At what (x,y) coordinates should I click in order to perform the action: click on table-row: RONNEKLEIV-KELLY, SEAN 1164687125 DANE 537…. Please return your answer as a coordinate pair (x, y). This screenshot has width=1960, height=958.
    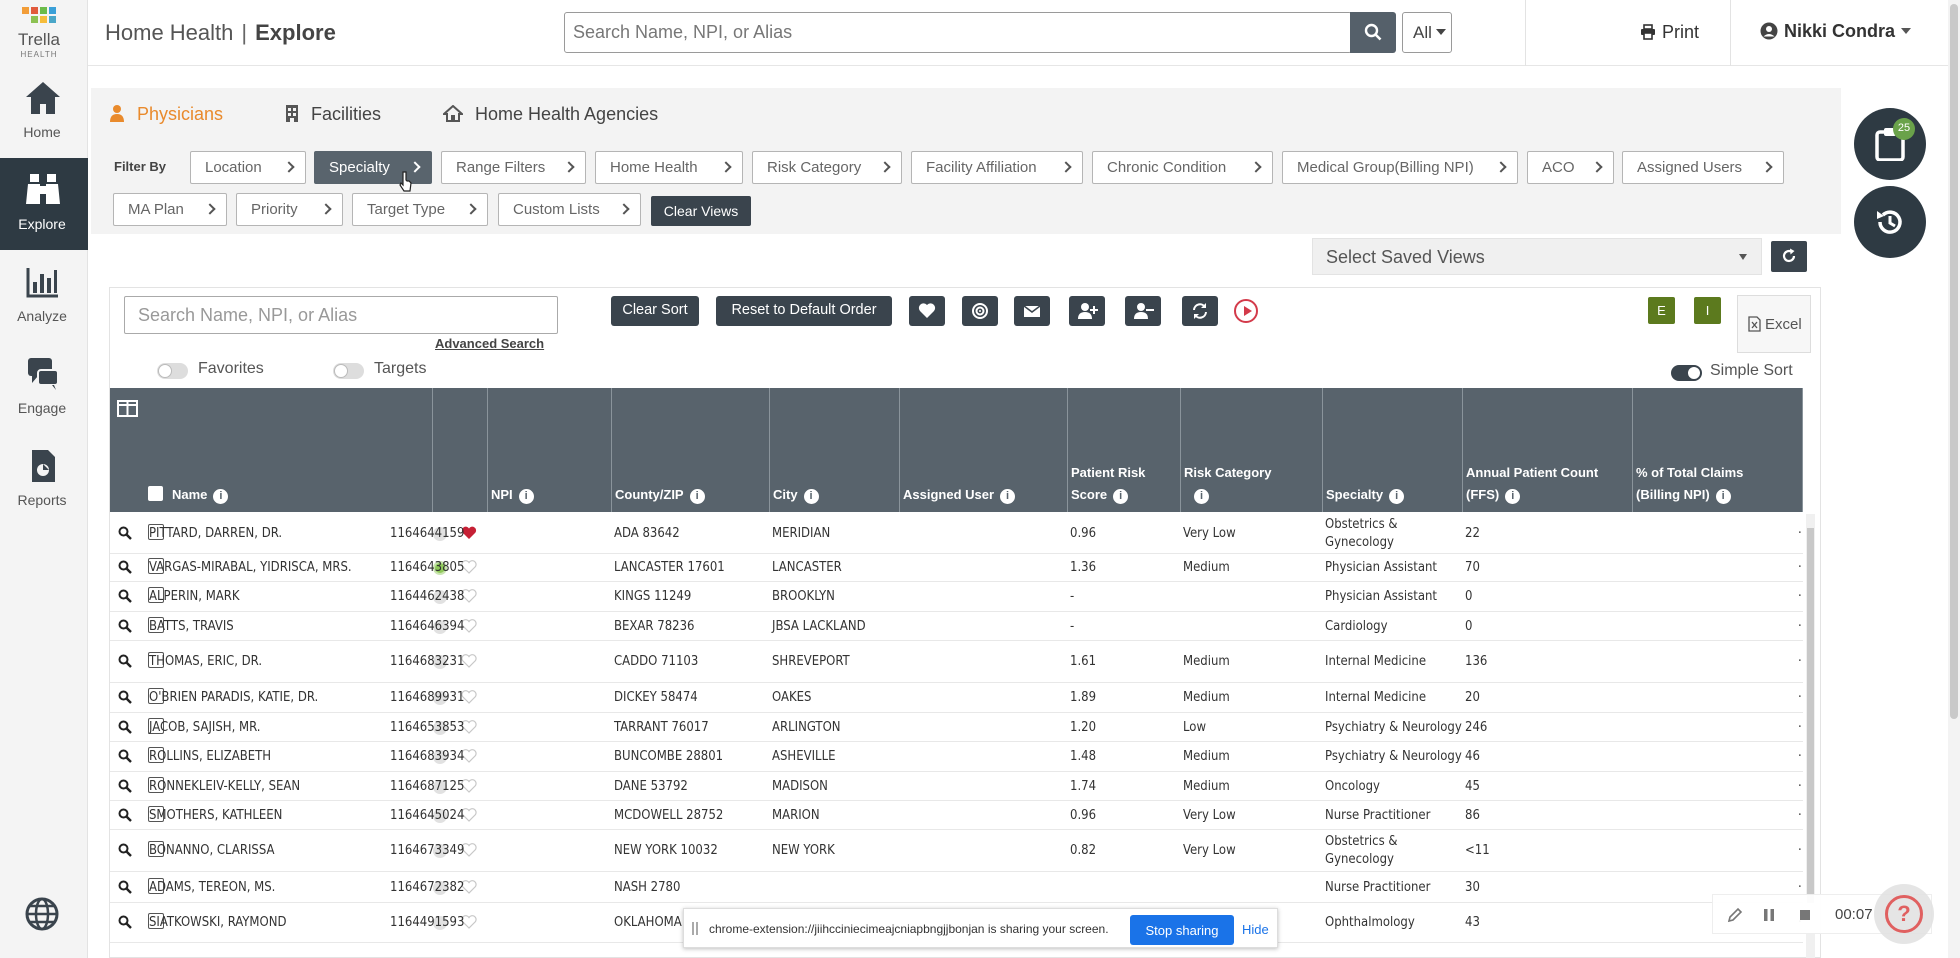
    Looking at the image, I should click on (956, 786).